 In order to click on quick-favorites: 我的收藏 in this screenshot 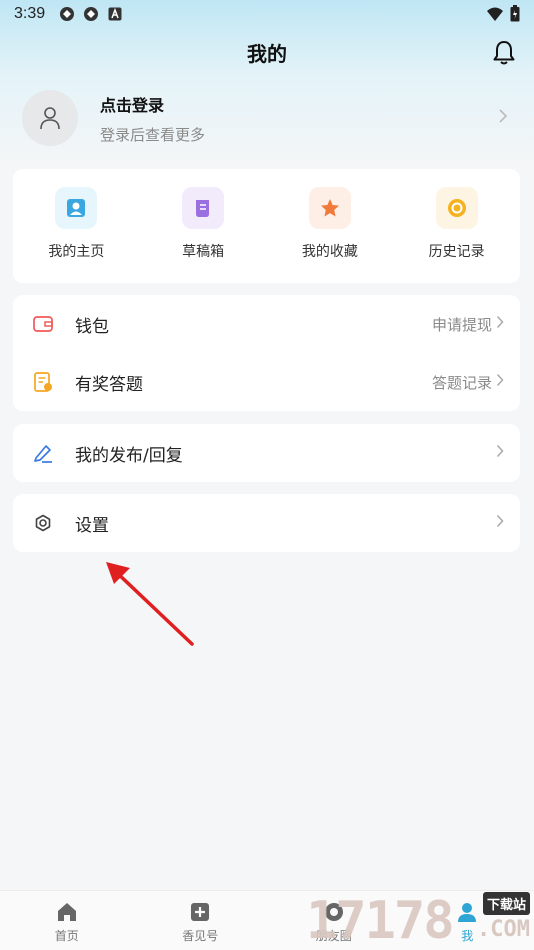, I will do `click(330, 226)`.